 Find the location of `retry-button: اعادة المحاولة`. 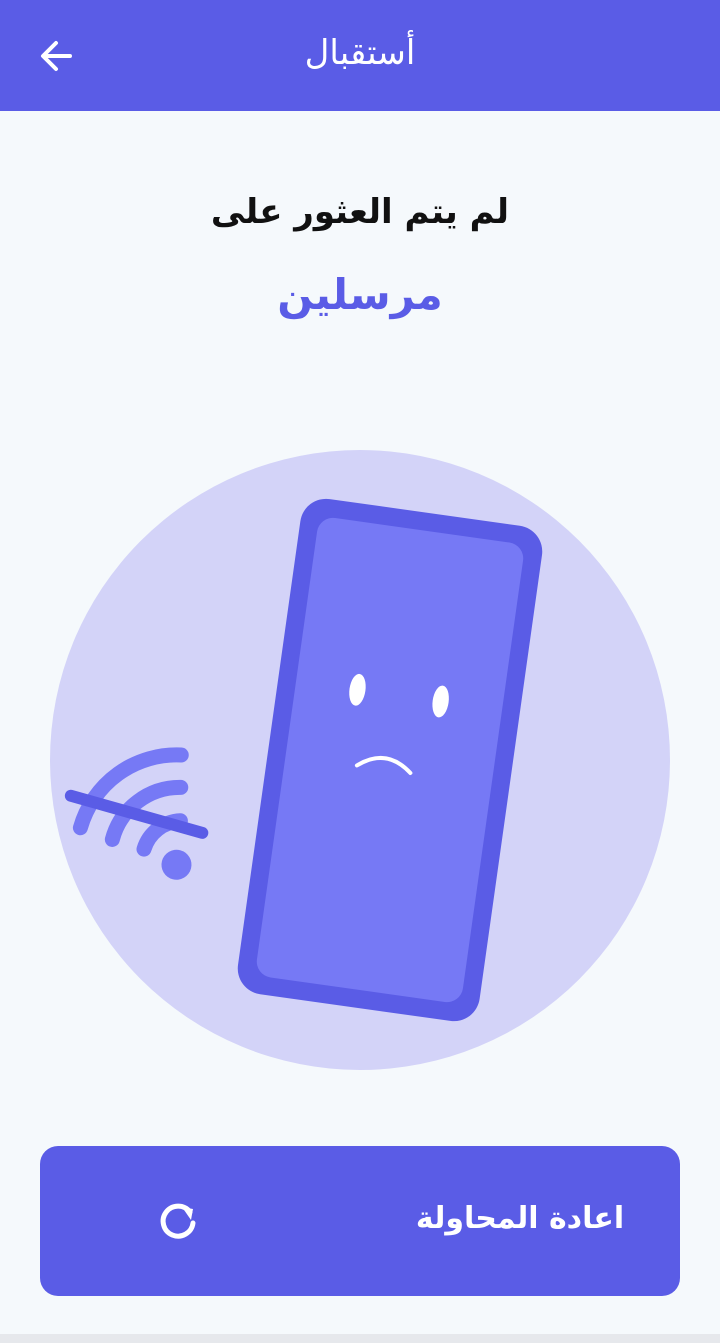

retry-button: اعادة المحاولة is located at coordinates (360, 1221).